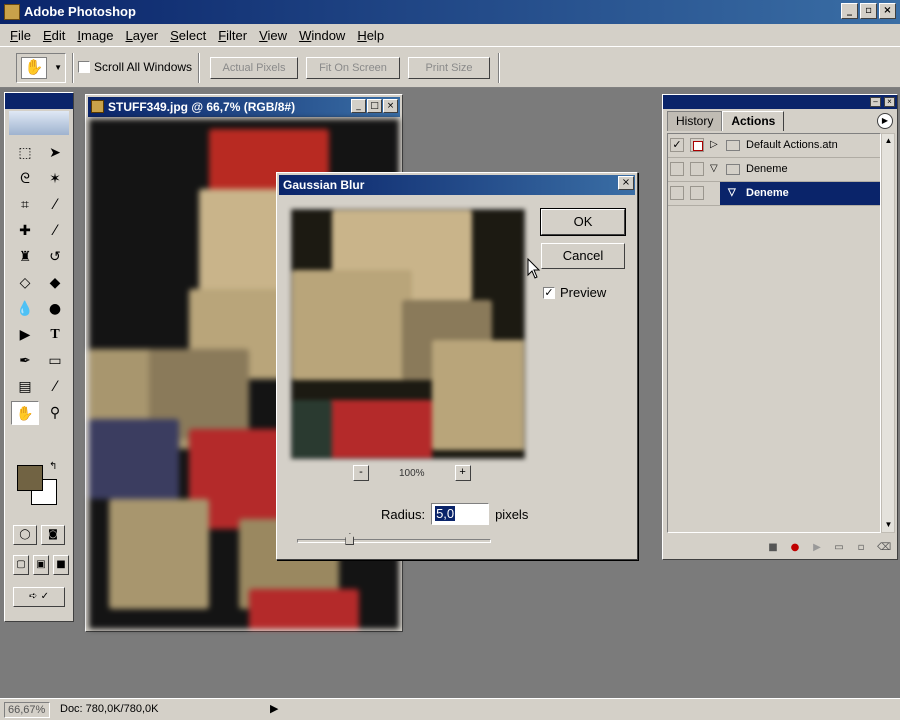  I want to click on status-menu-arrow-icon: ▶, so click(274, 708).